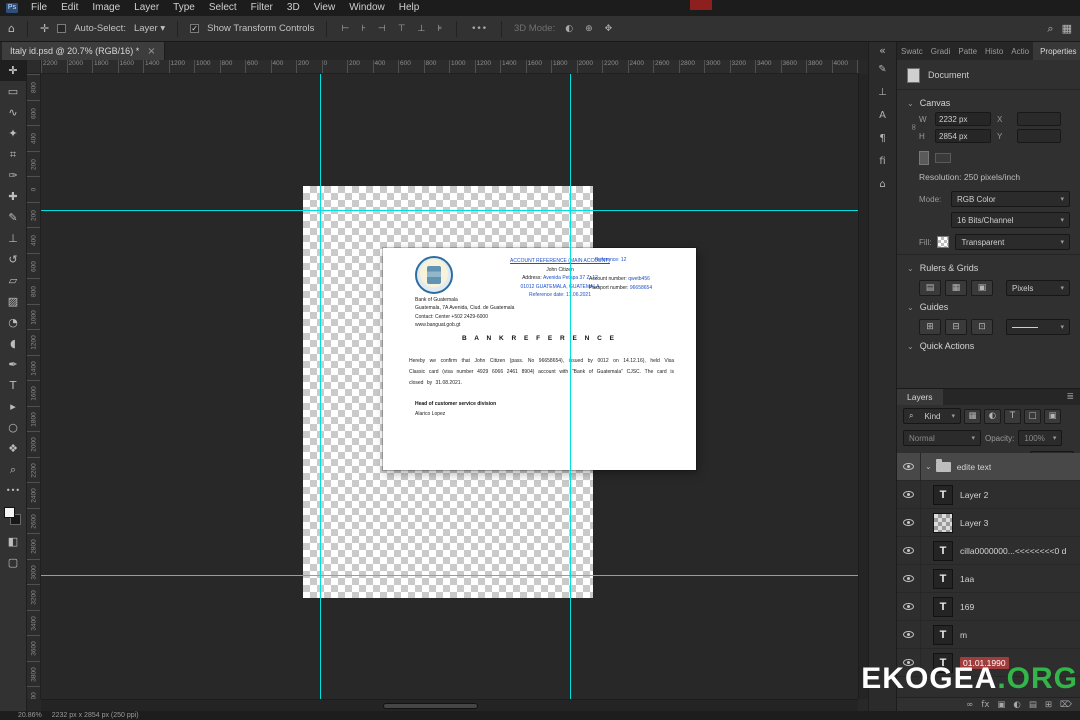  What do you see at coordinates (13, 469) in the screenshot?
I see `zoom-tool: ⌕` at bounding box center [13, 469].